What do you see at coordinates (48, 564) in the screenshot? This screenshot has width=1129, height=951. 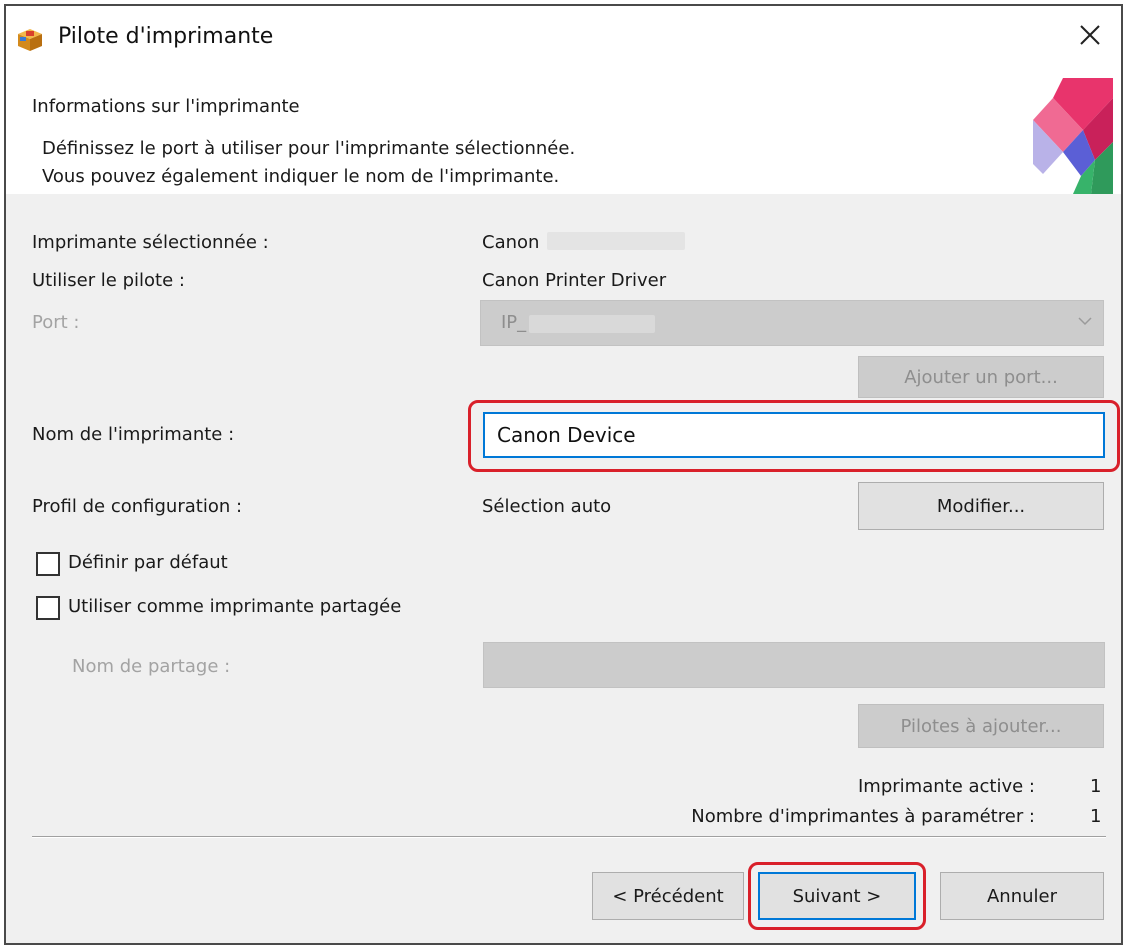 I see `set-default-checkbox` at bounding box center [48, 564].